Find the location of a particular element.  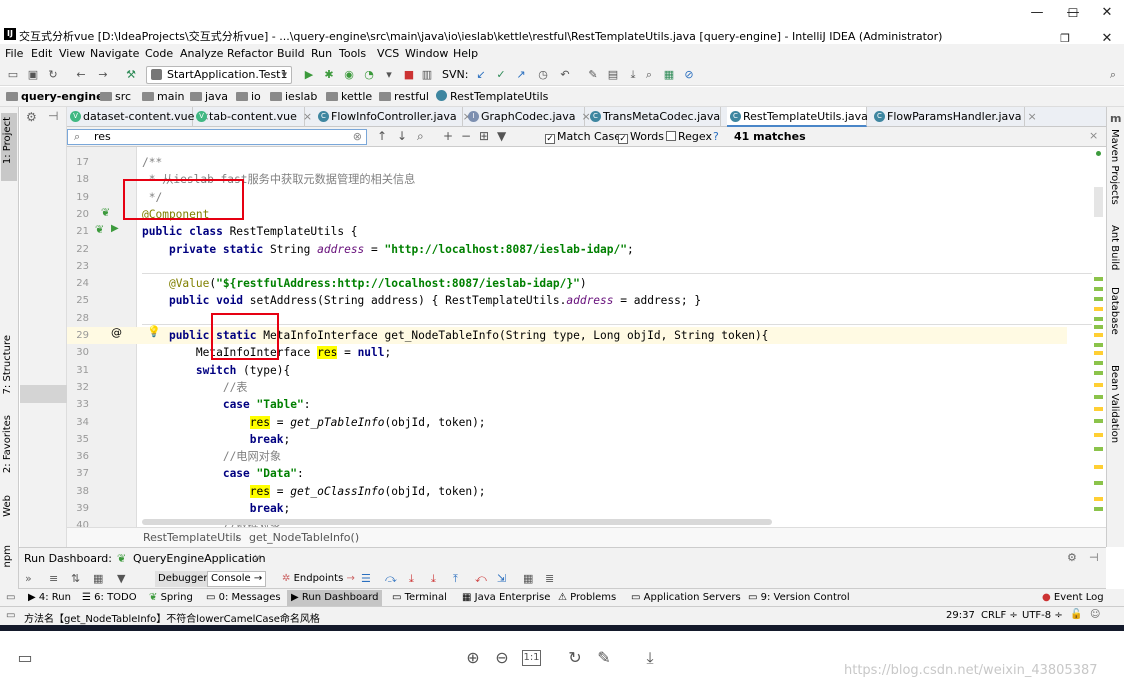

edit-pencil-icon: ✎ is located at coordinates (604, 658).